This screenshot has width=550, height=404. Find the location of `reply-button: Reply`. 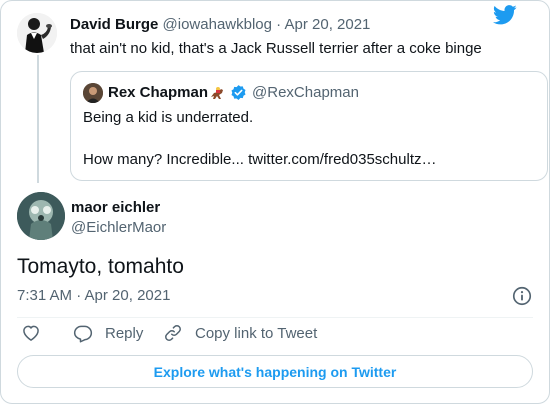

reply-button: Reply is located at coordinates (108, 333).